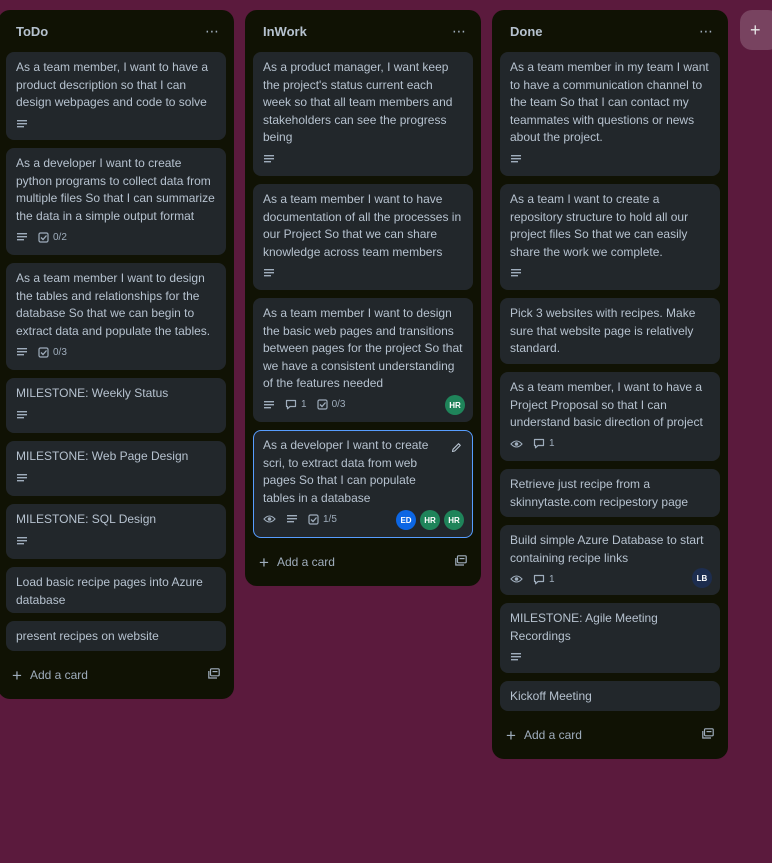  Describe the element at coordinates (116, 405) in the screenshot. I see `card: MILESTONE: Weekly Status` at that location.